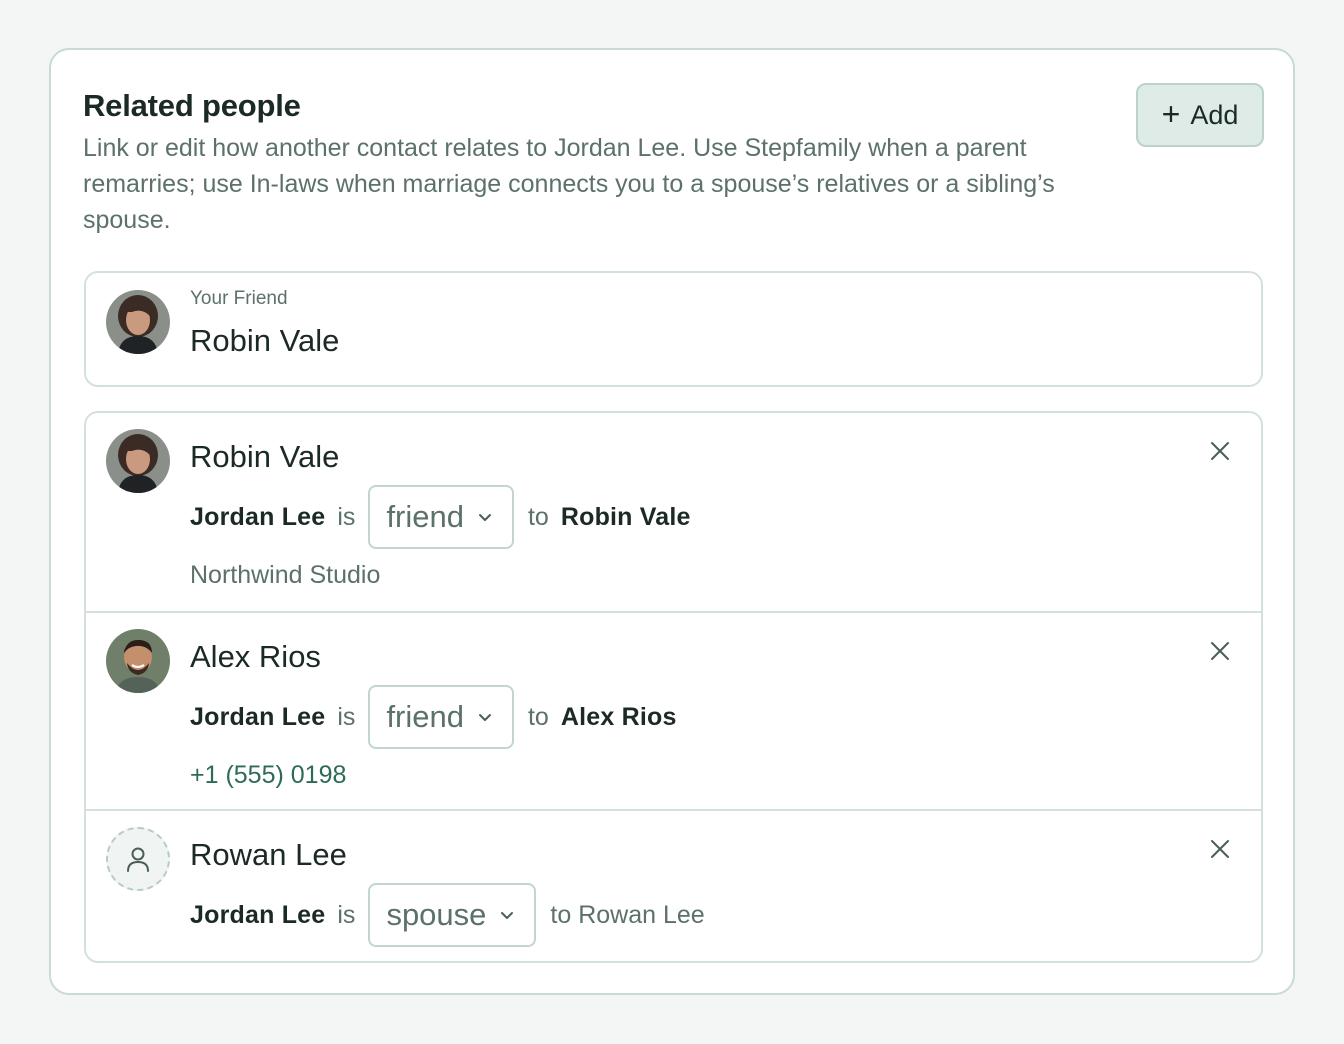 This screenshot has width=1344, height=1044. I want to click on target-name: Robin Vale, so click(625, 516).